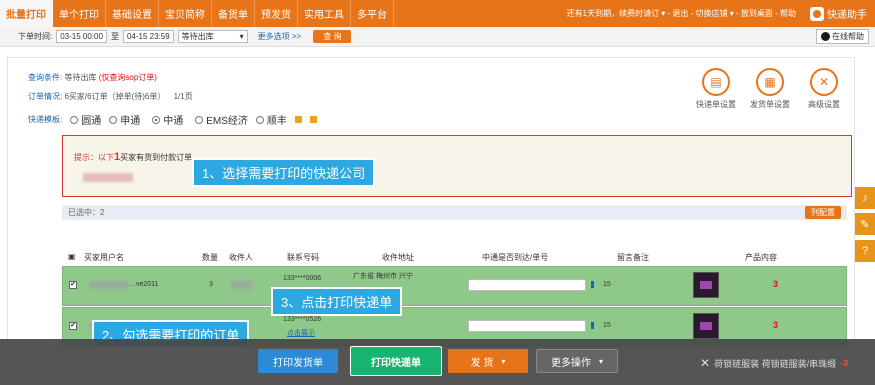  What do you see at coordinates (398, 257) in the screenshot?
I see `col-address: 收件地址` at bounding box center [398, 257].